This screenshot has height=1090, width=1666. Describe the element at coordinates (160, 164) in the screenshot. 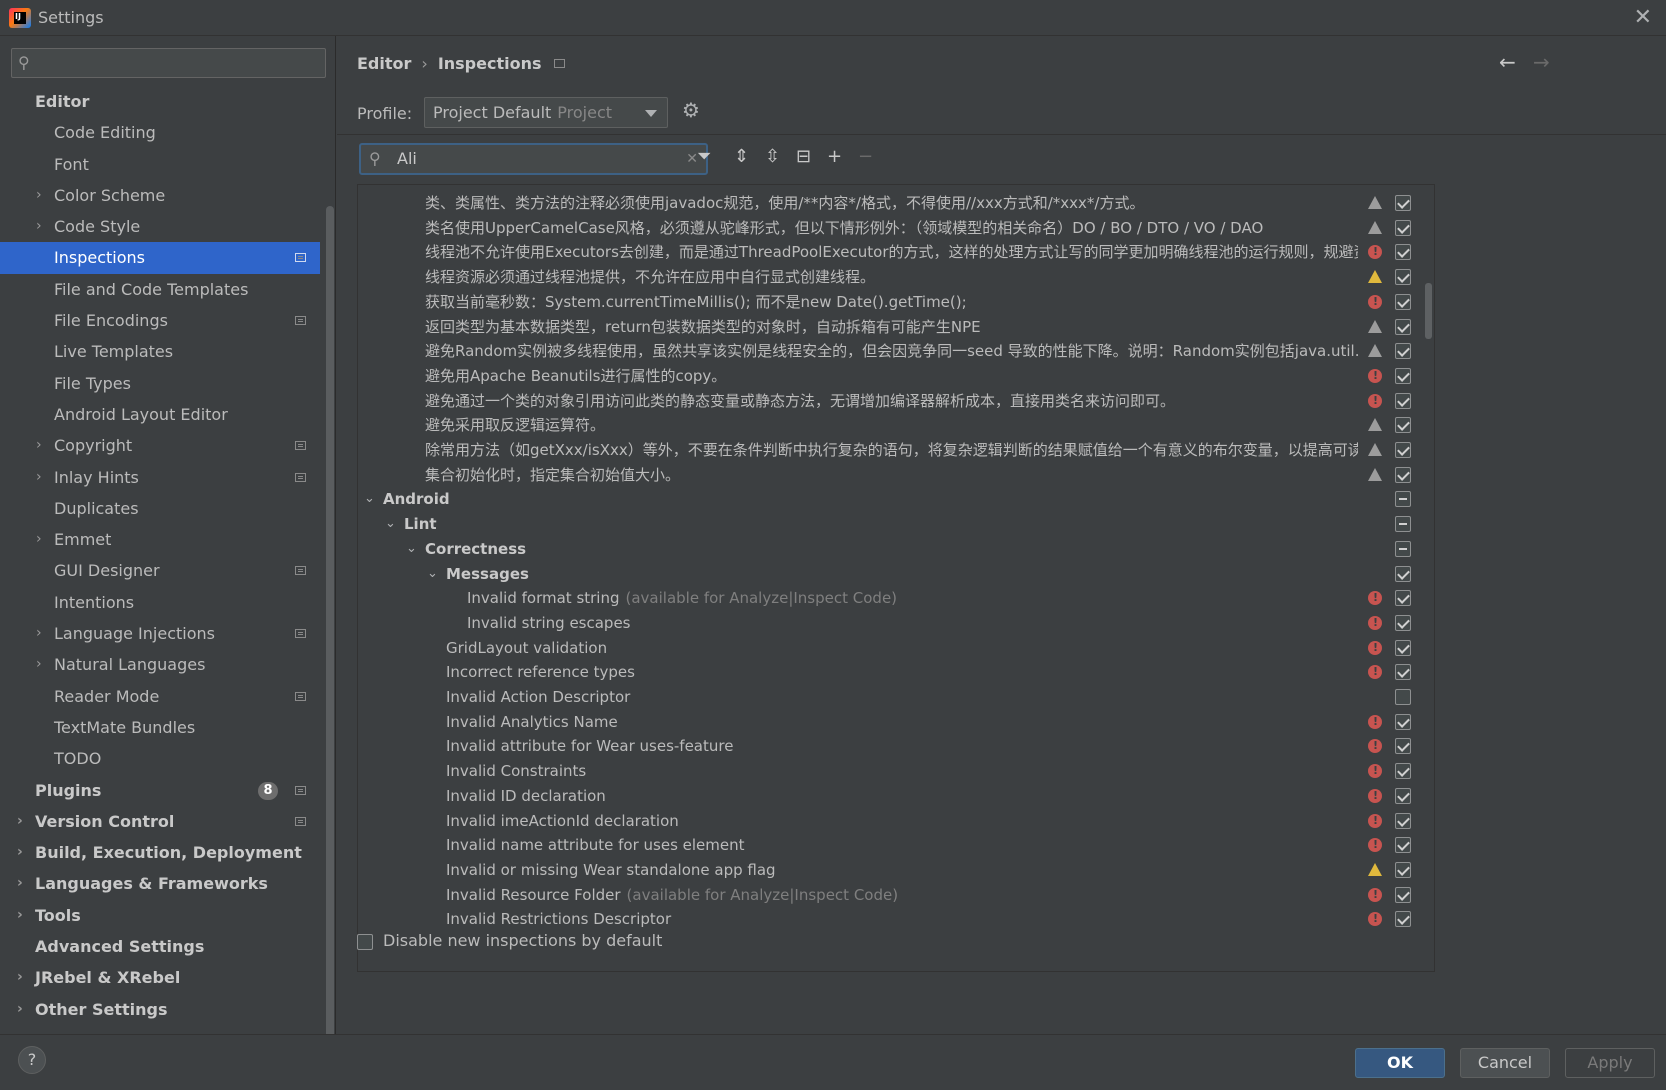

I see `sidebar-item: Font` at that location.